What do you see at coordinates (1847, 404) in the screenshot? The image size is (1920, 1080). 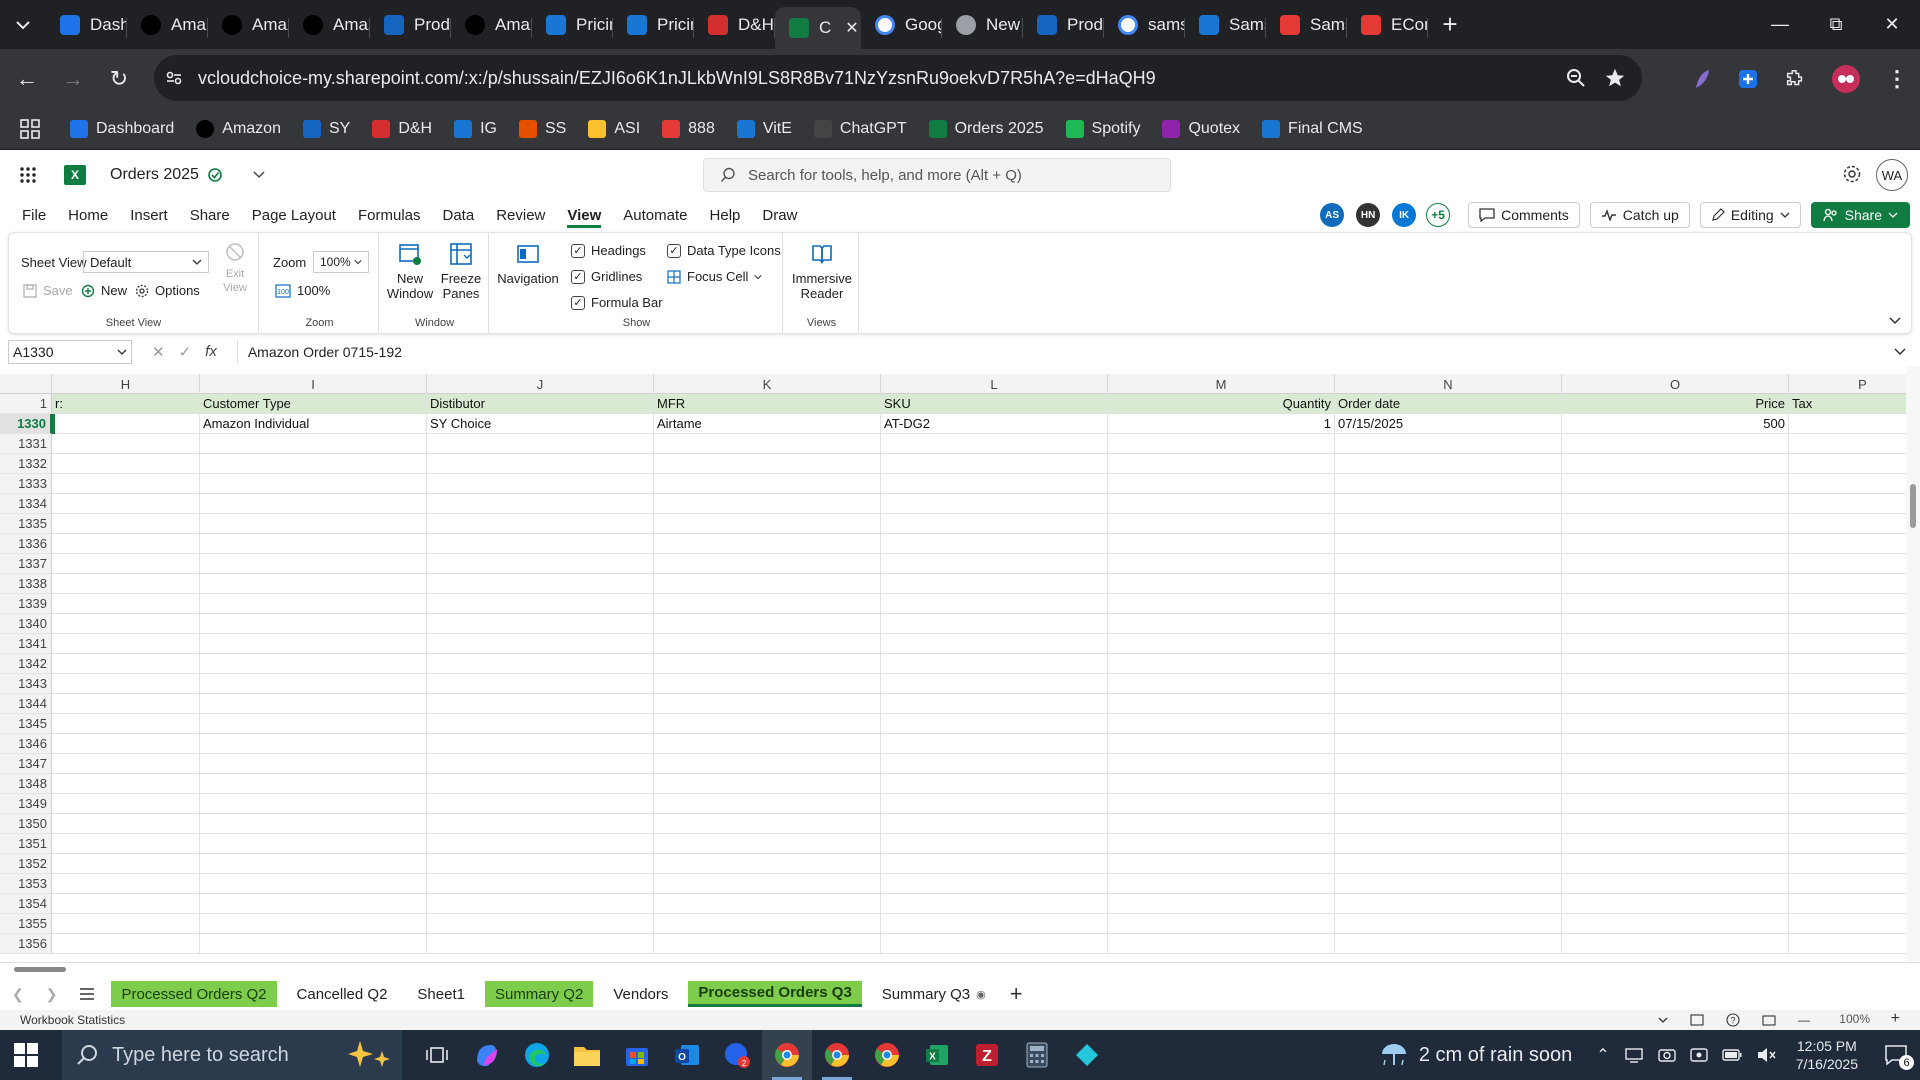 I see `grid-cell: Tax` at bounding box center [1847, 404].